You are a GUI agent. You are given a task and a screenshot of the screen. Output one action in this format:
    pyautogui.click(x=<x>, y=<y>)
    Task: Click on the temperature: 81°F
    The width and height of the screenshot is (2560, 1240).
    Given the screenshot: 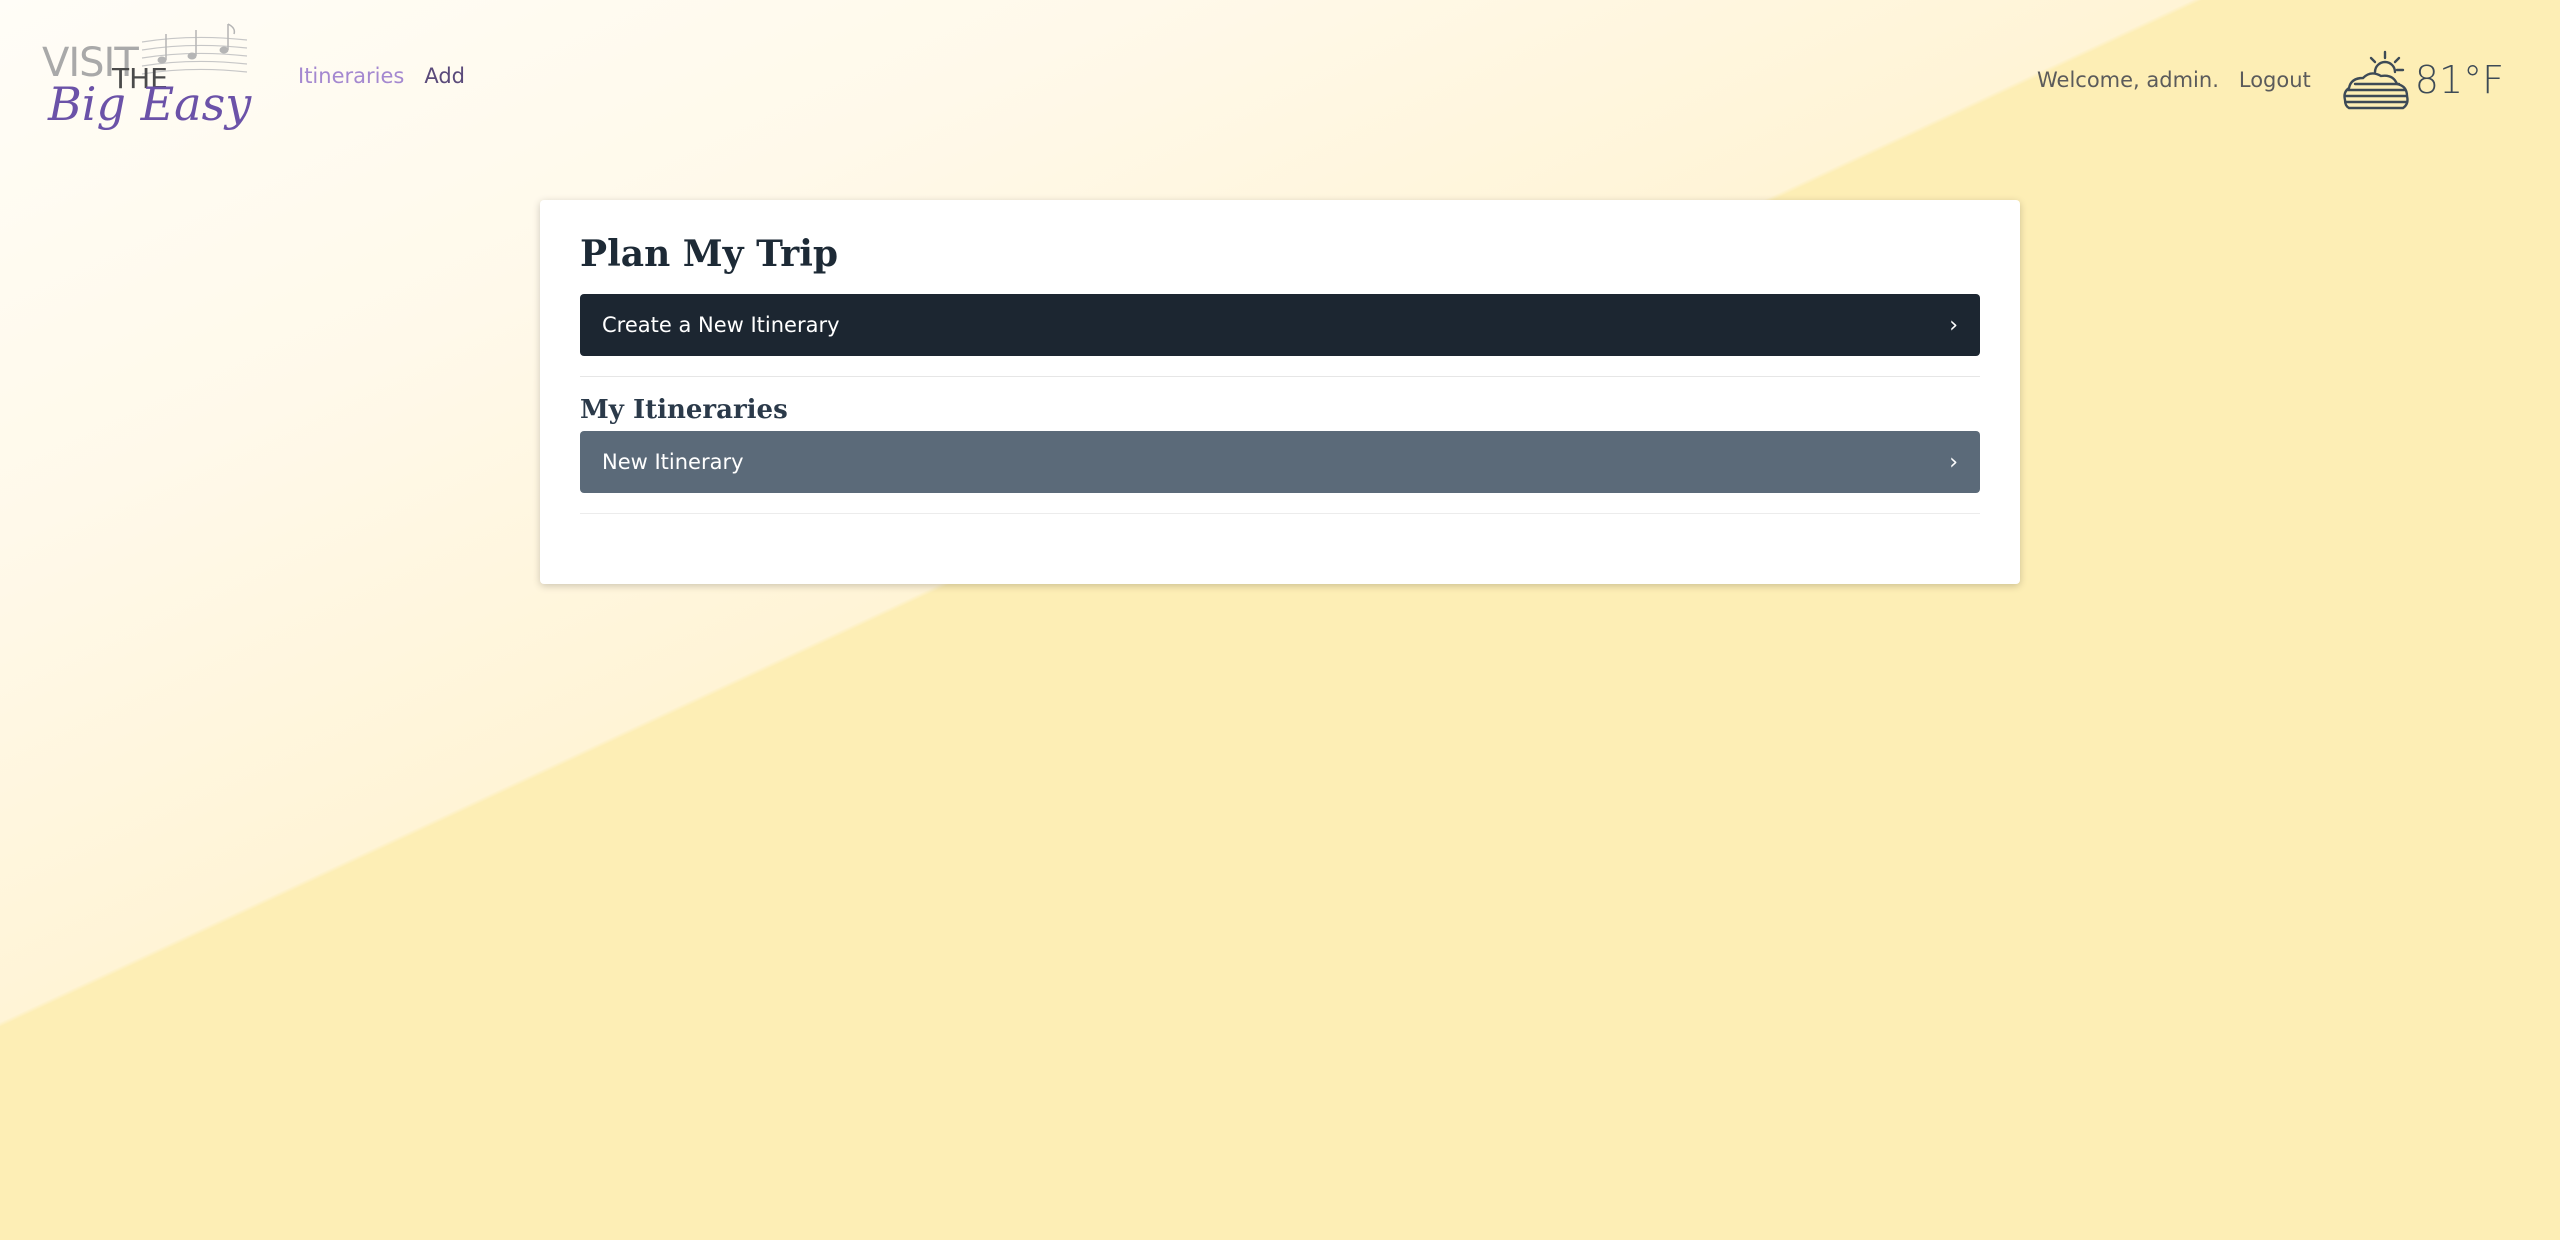 What is the action you would take?
    pyautogui.click(x=2459, y=80)
    